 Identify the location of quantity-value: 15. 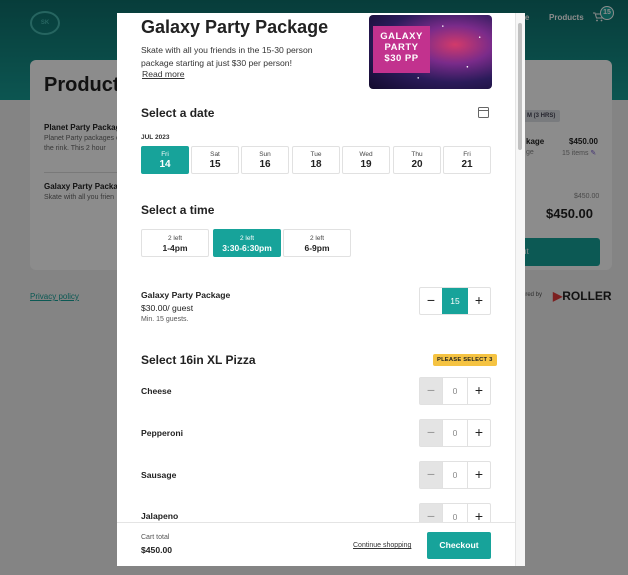
(455, 301).